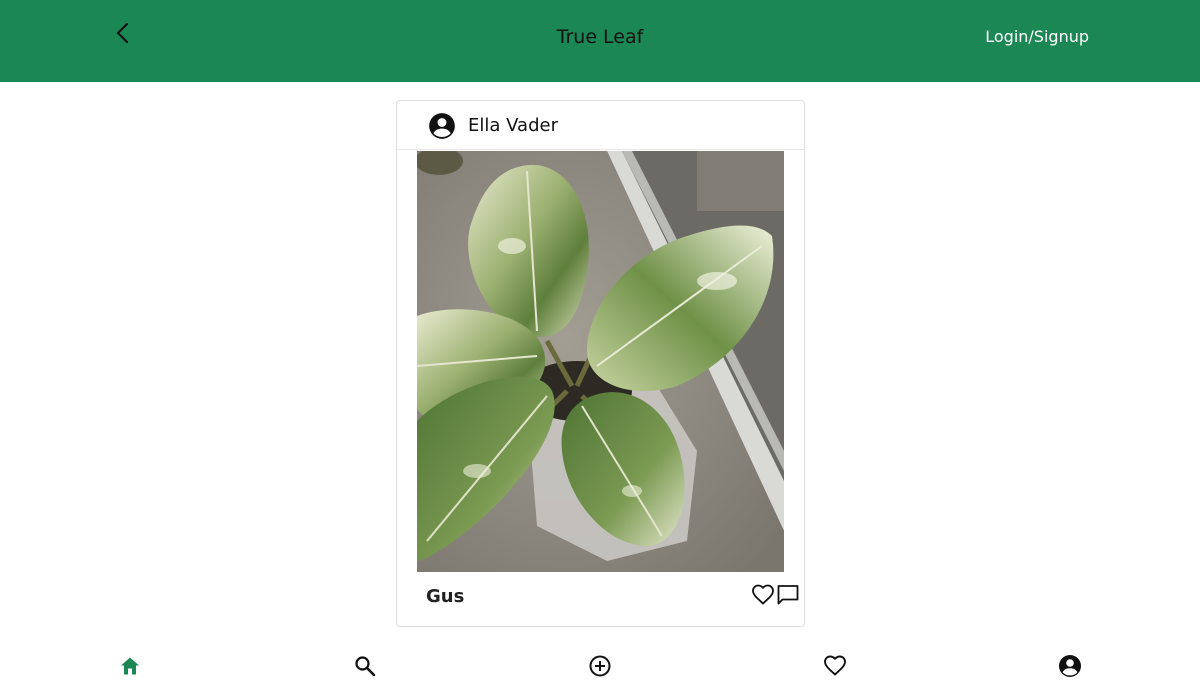 The height and width of the screenshot is (690, 1200). I want to click on search-icon, so click(365, 666).